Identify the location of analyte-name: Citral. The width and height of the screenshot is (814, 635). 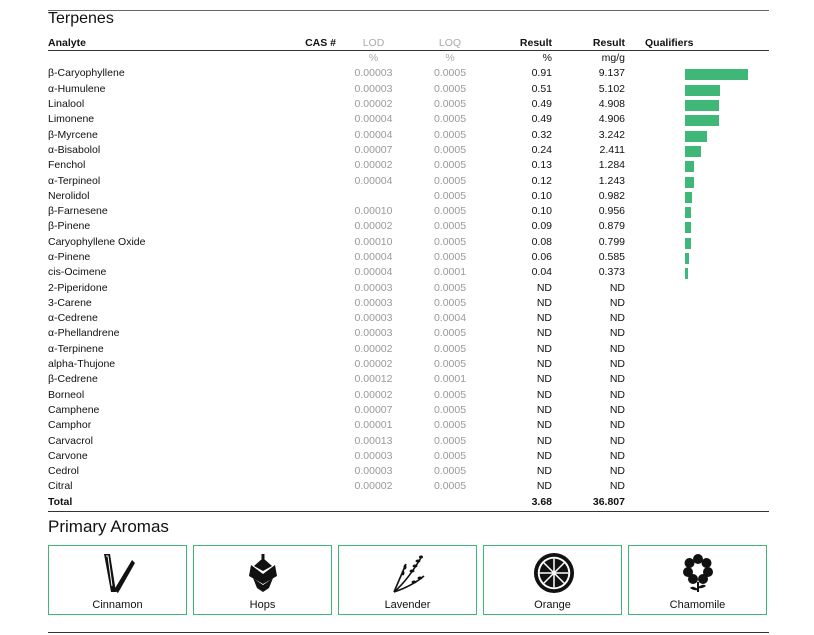
(60, 486).